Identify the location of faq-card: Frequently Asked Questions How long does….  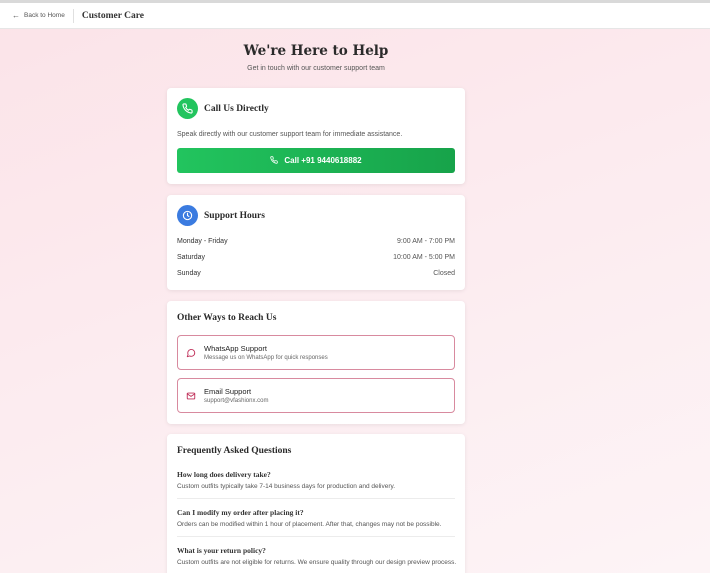
(316, 503).